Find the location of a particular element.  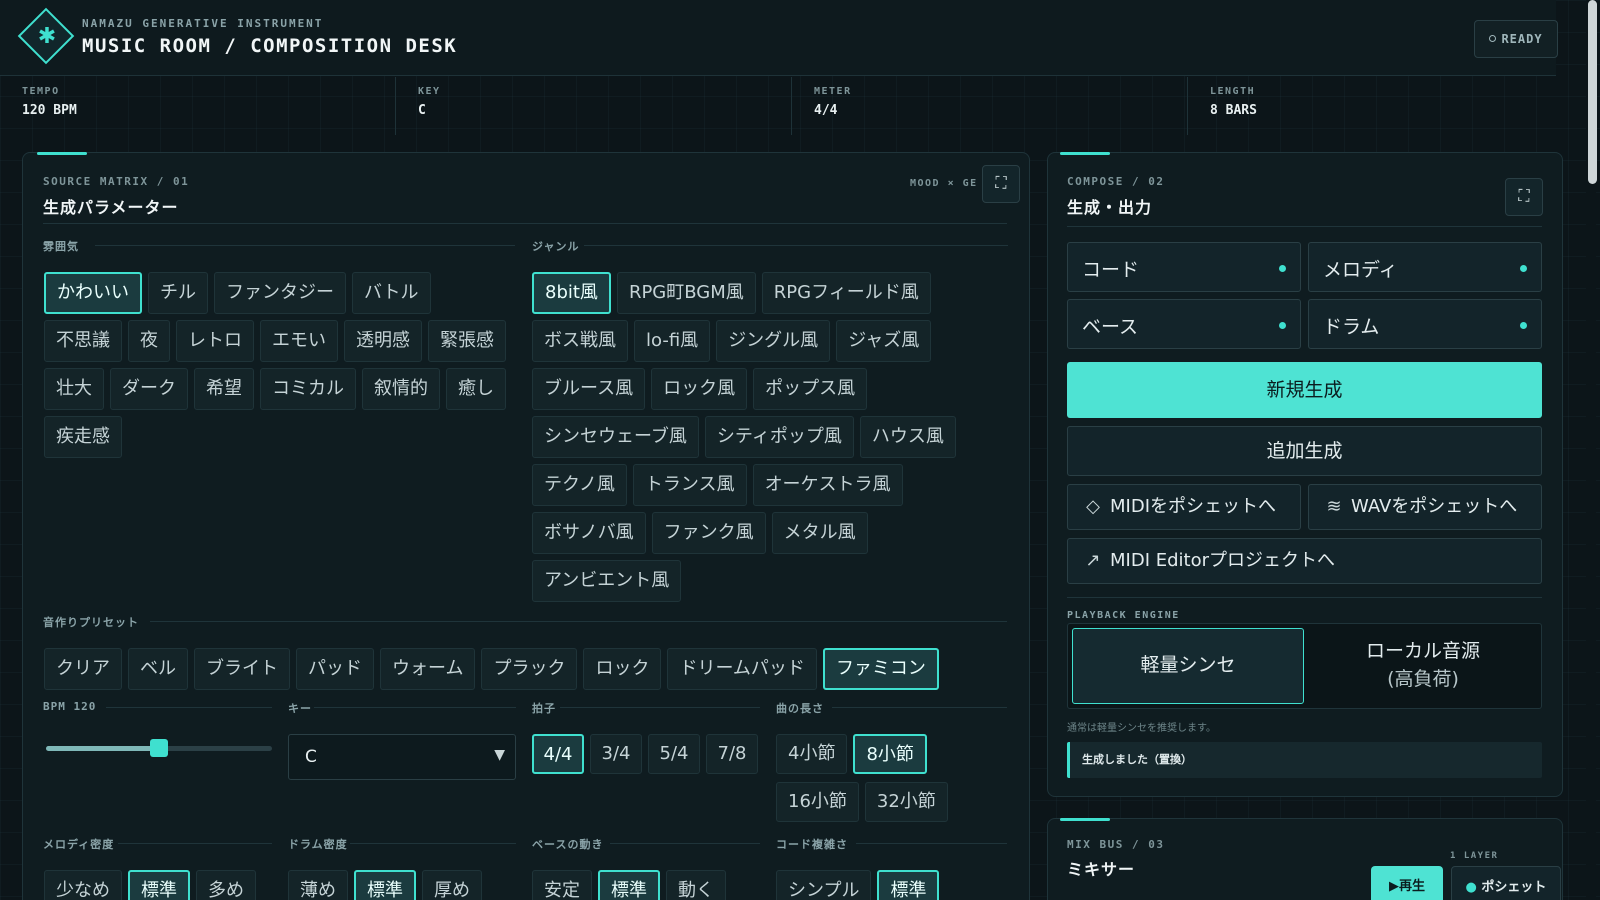

genre-chip: シンセウェーブ風 is located at coordinates (615, 437).